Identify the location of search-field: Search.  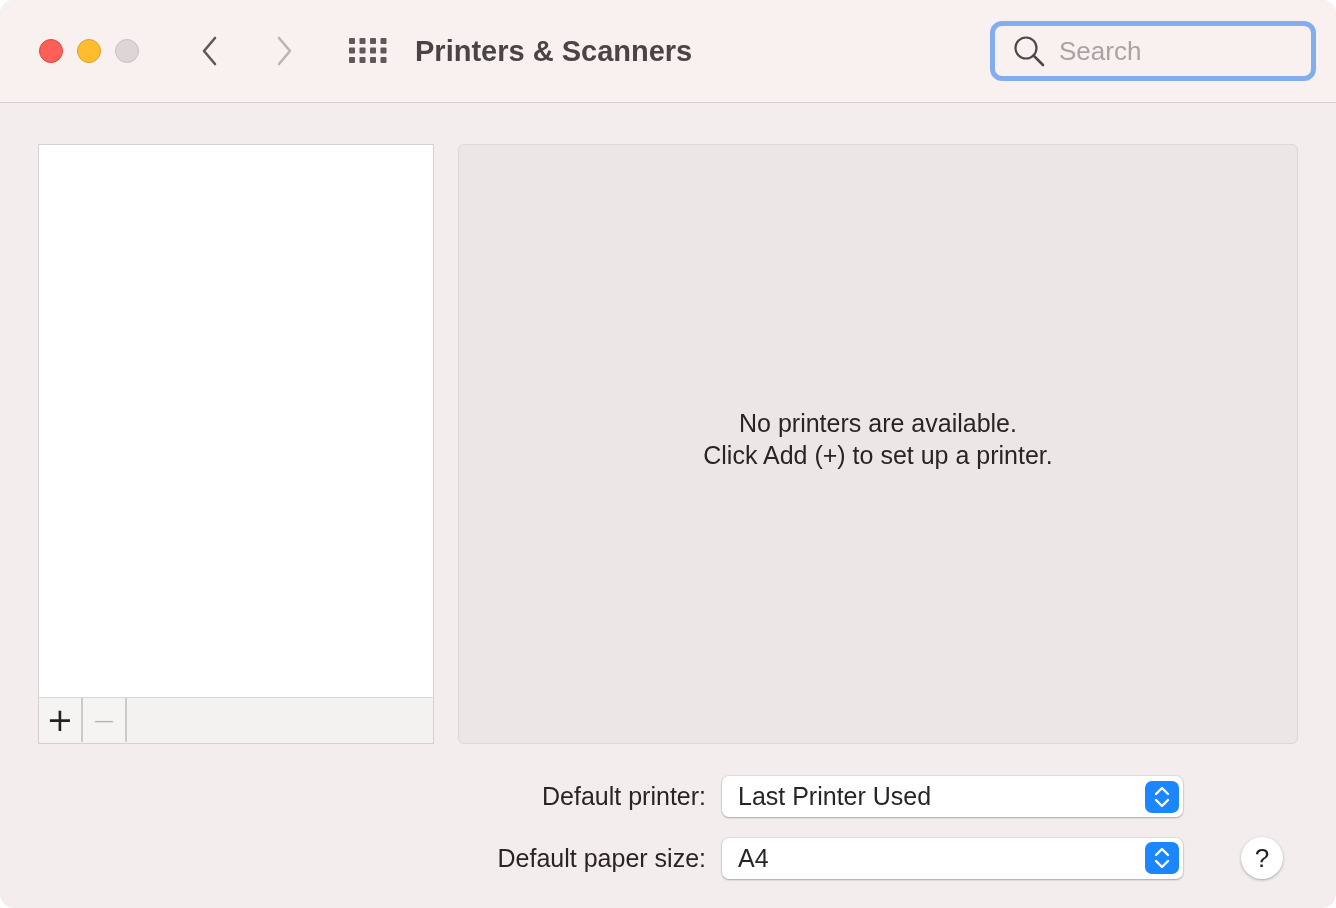
(1153, 51).